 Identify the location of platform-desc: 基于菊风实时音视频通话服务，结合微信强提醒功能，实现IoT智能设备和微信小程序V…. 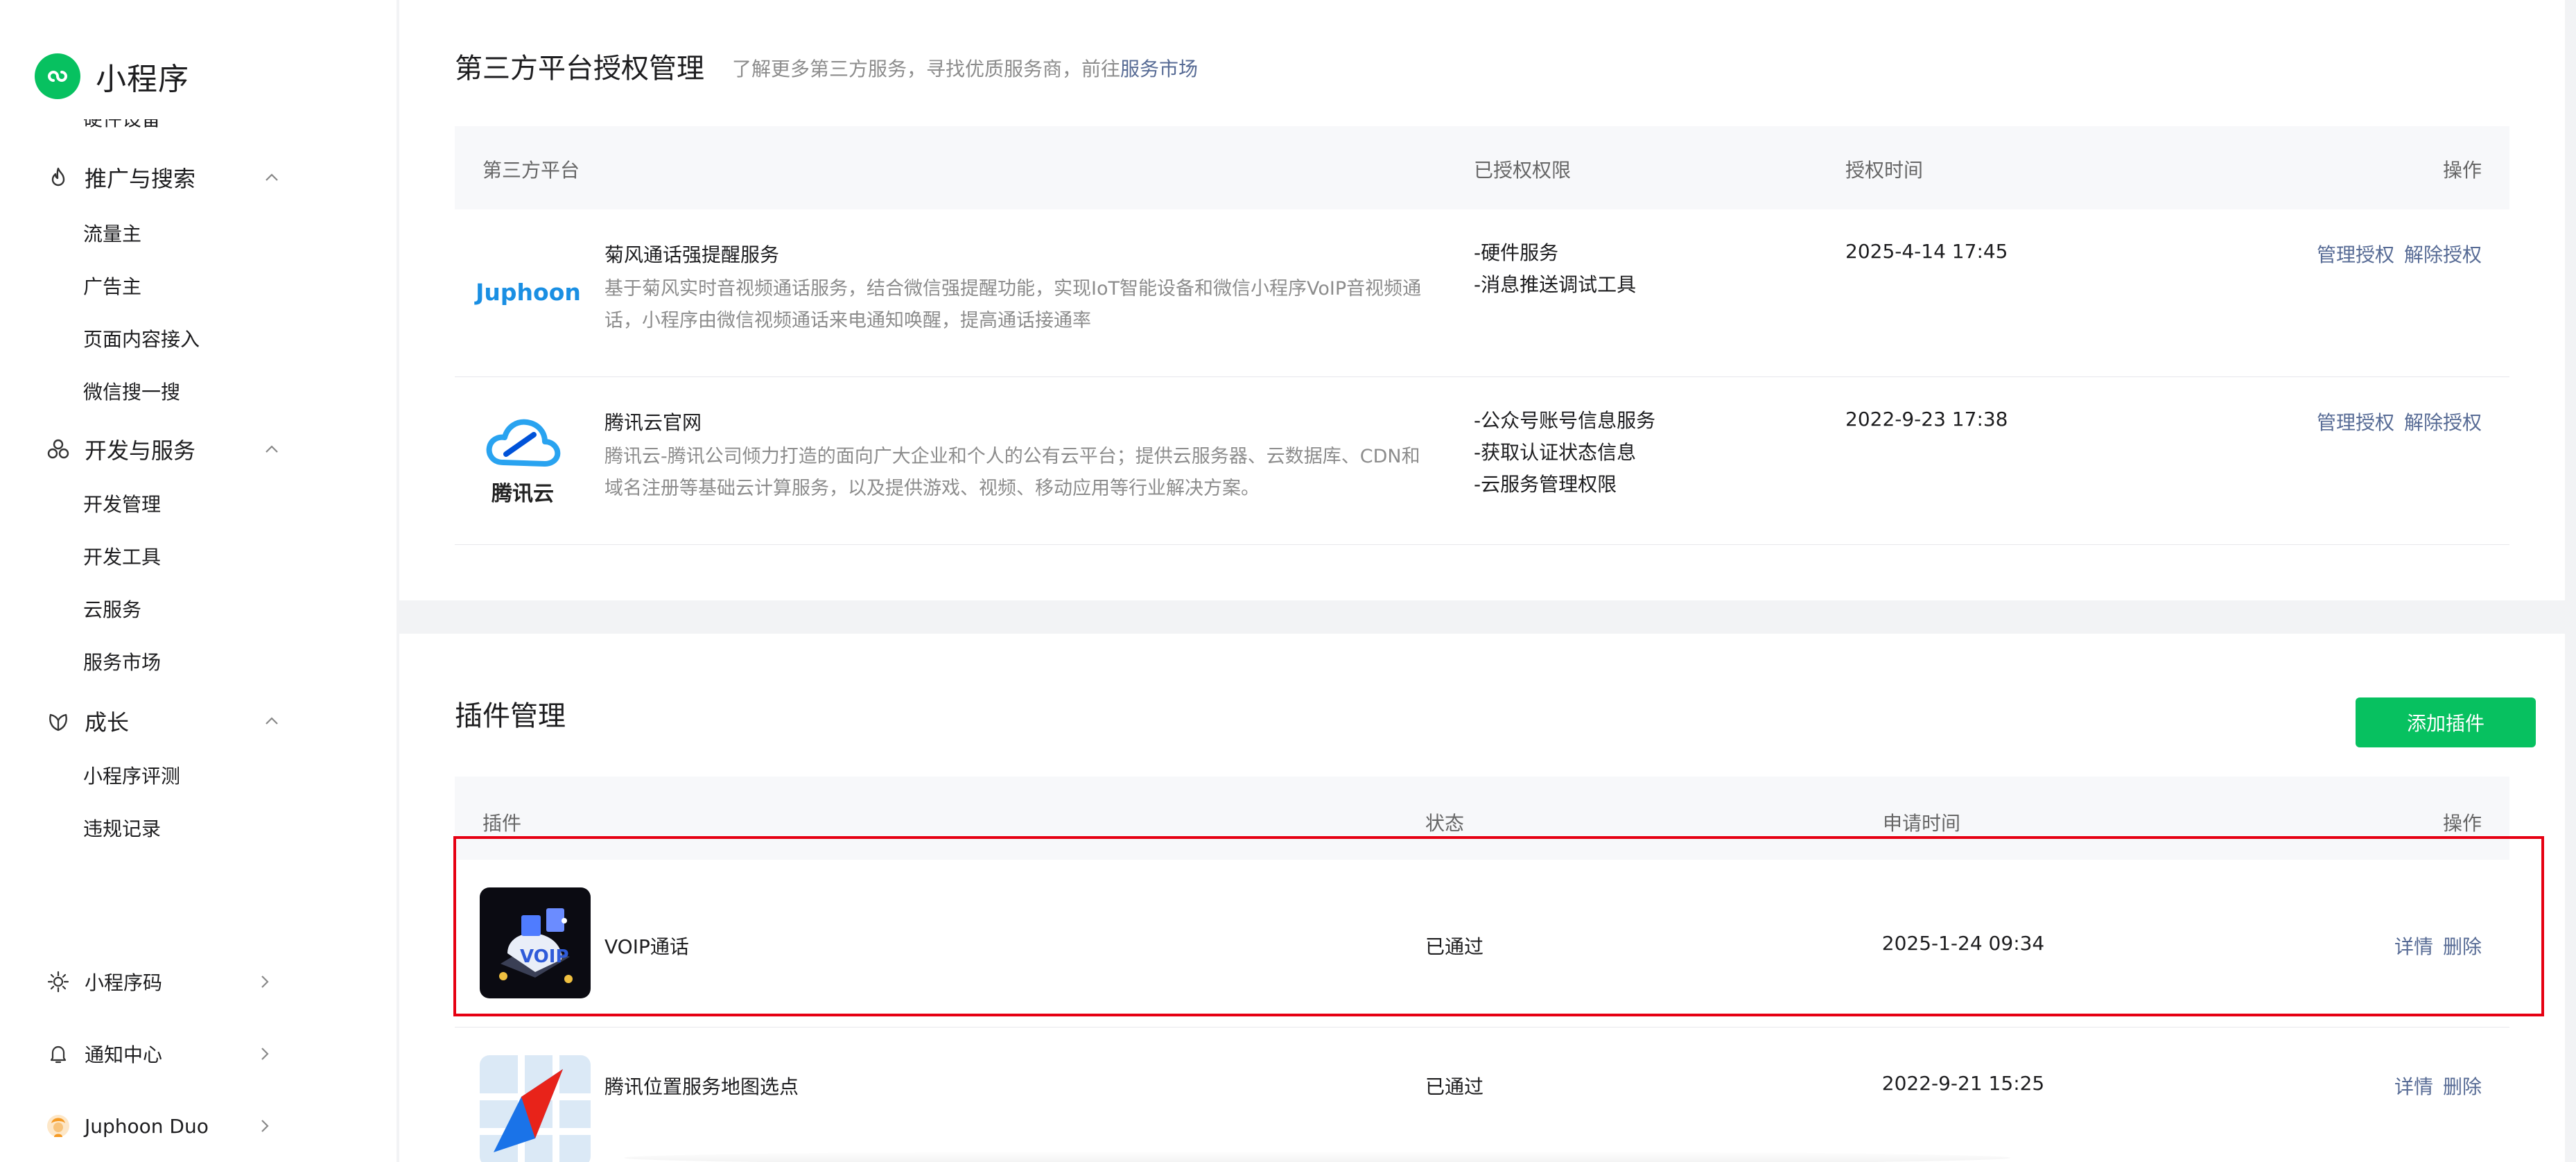
(1013, 305).